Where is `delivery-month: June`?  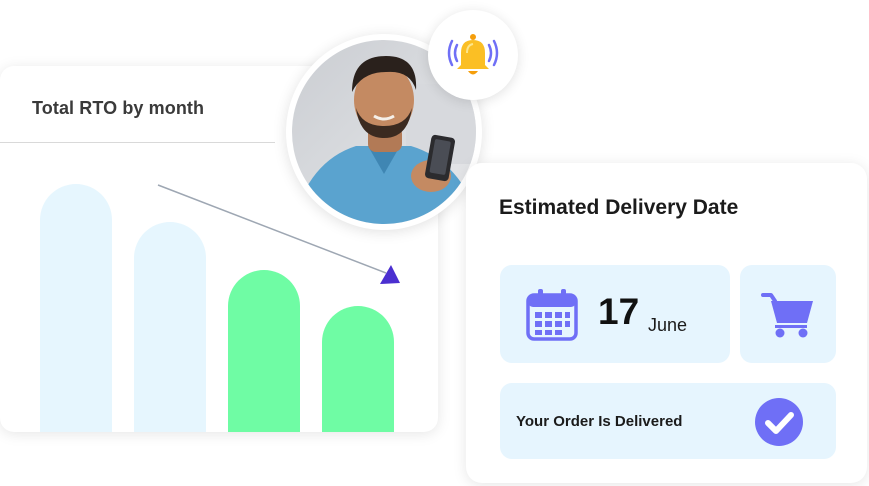
delivery-month: June is located at coordinates (668, 325).